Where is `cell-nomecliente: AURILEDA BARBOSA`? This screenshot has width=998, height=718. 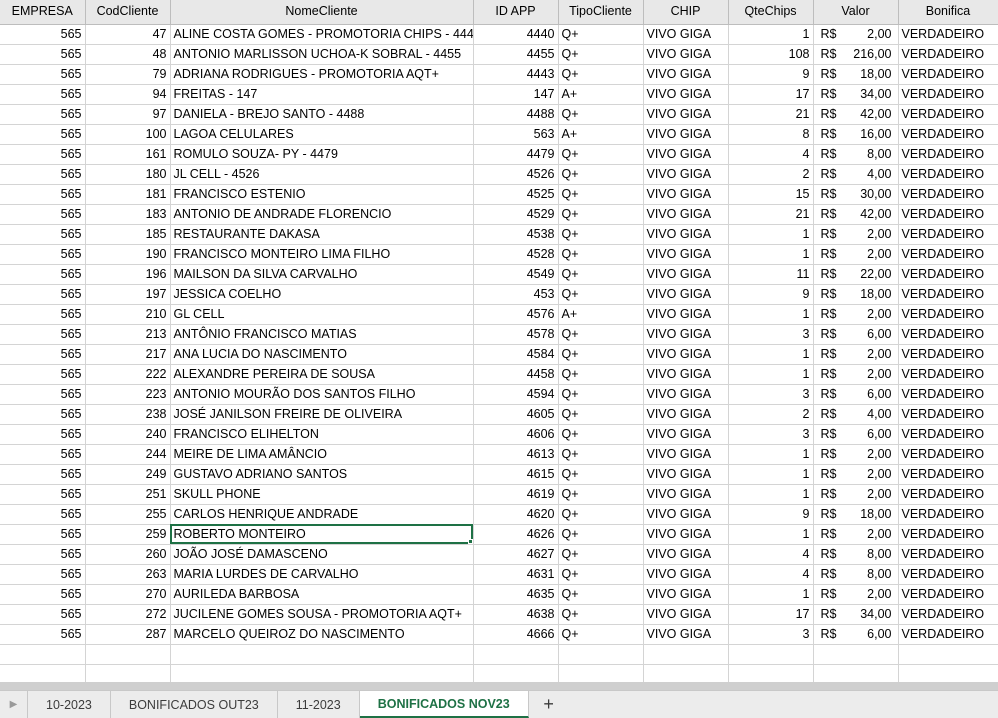
cell-nomecliente: AURILEDA BARBOSA is located at coordinates (322, 594).